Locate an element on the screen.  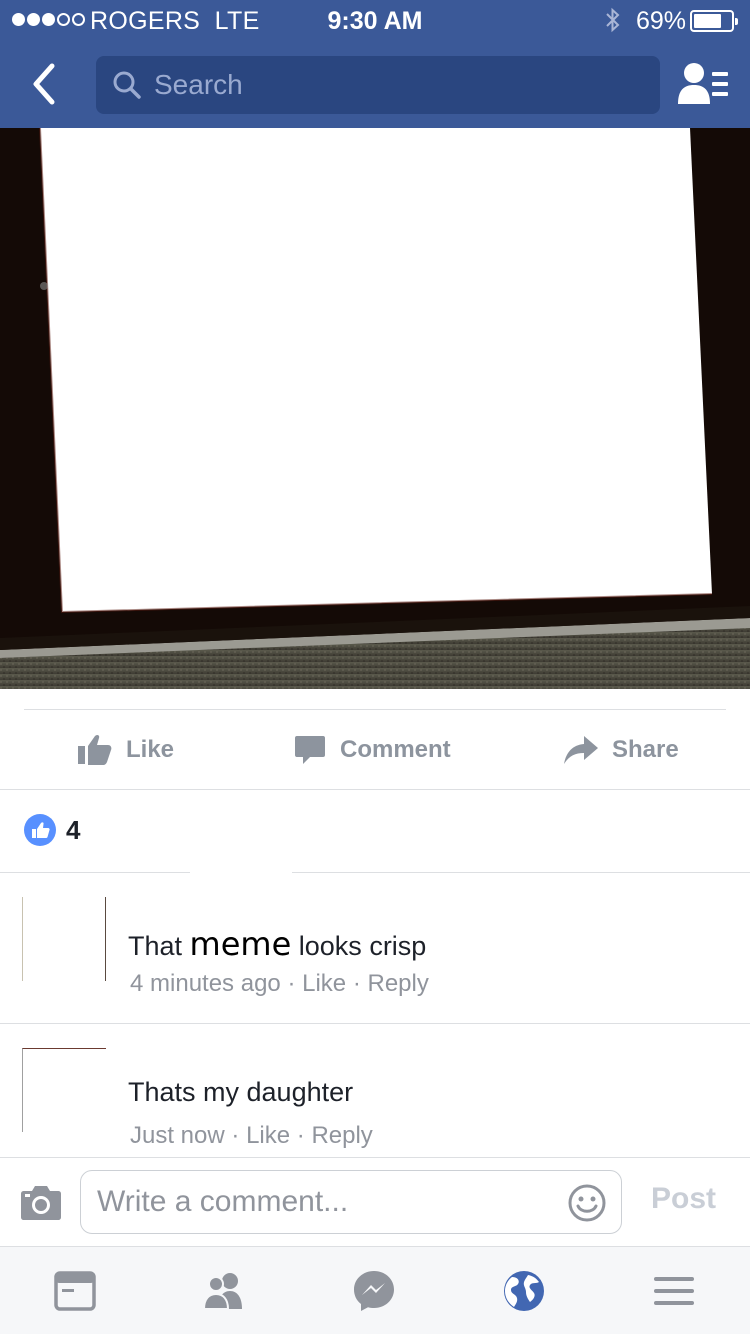
friends-icon is located at coordinates (222, 1291).